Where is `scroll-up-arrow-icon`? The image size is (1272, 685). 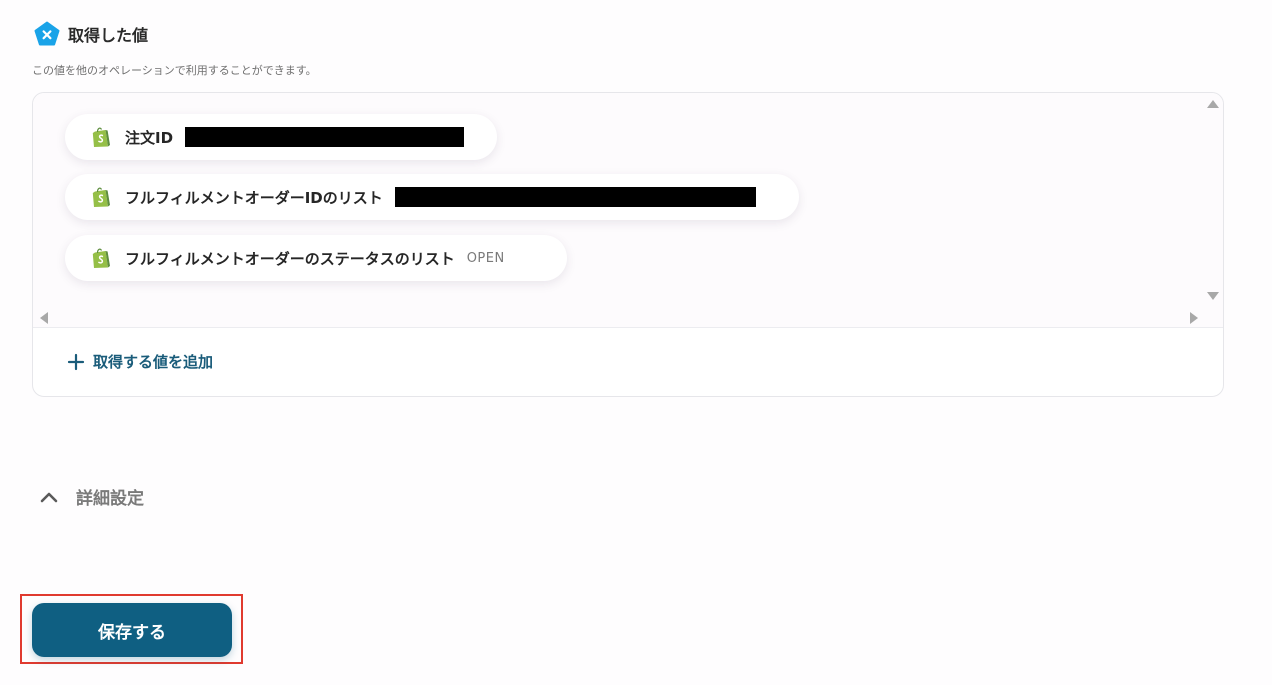 scroll-up-arrow-icon is located at coordinates (1213, 104).